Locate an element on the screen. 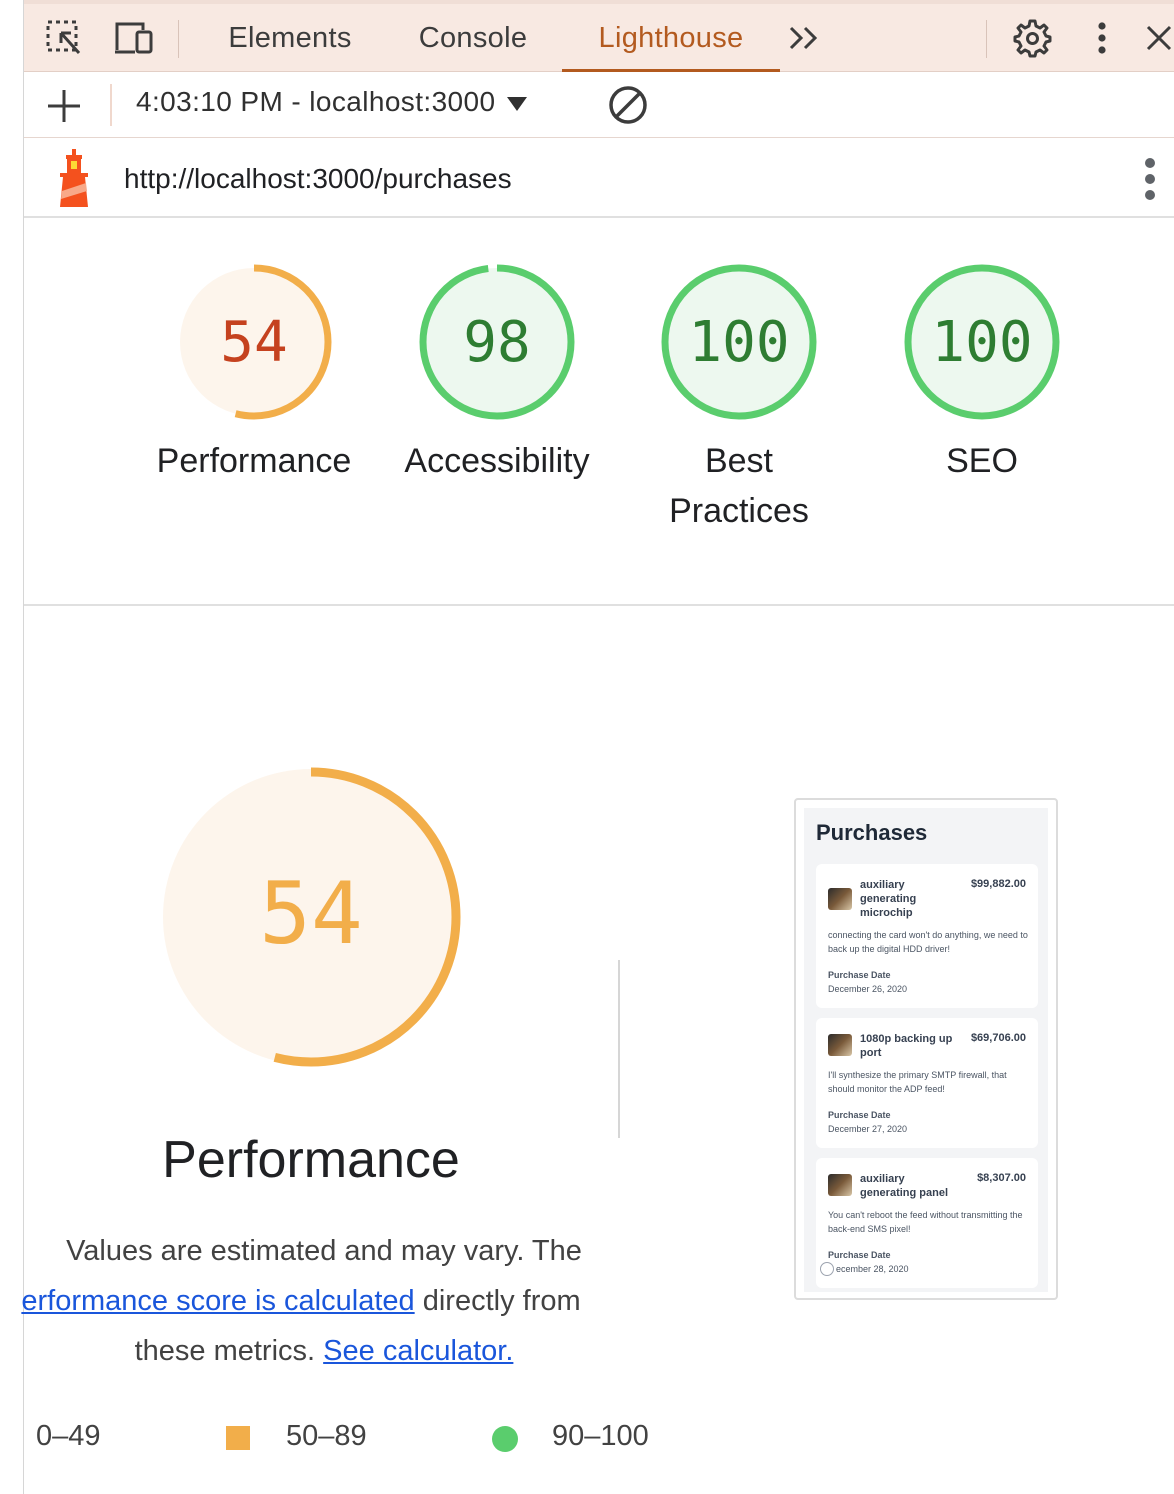 This screenshot has height=1494, width=1174. score-calculated-link: erformance score is calculated is located at coordinates (217, 1301).